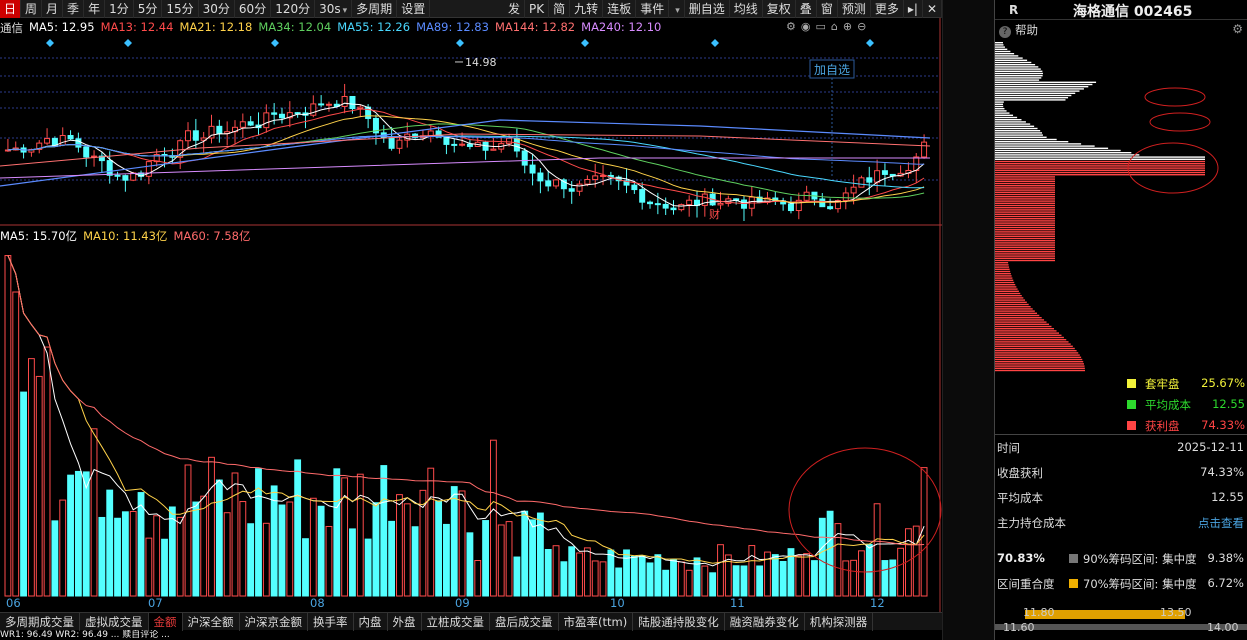 Image resolution: width=1247 pixels, height=640 pixels. Describe the element at coordinates (847, 26) in the screenshot. I see `zoom-in-icon: ⊕` at that location.